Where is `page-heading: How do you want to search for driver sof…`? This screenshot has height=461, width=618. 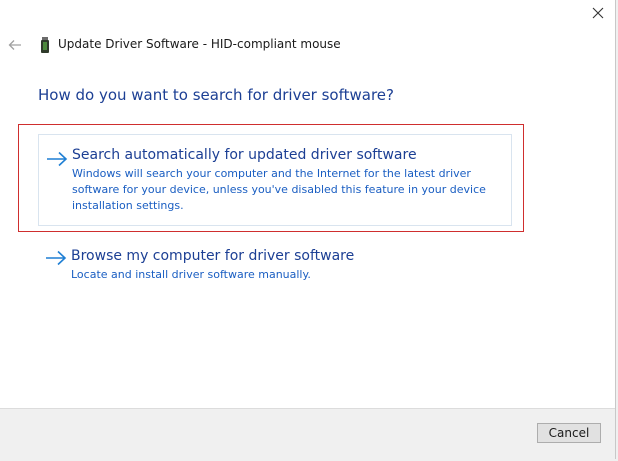 page-heading: How do you want to search for driver sof… is located at coordinates (216, 95).